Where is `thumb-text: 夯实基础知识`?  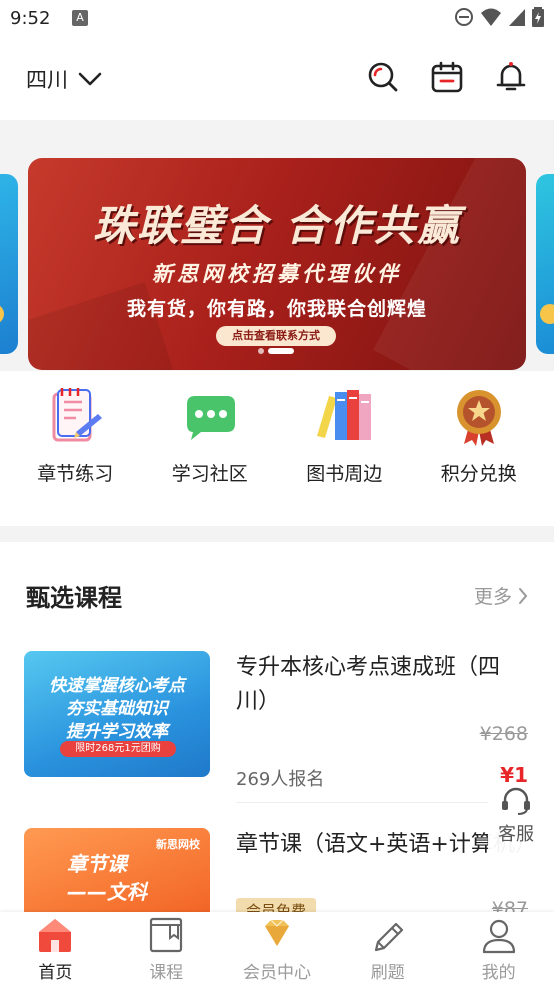
thumb-text: 夯实基础知识 is located at coordinates (117, 709).